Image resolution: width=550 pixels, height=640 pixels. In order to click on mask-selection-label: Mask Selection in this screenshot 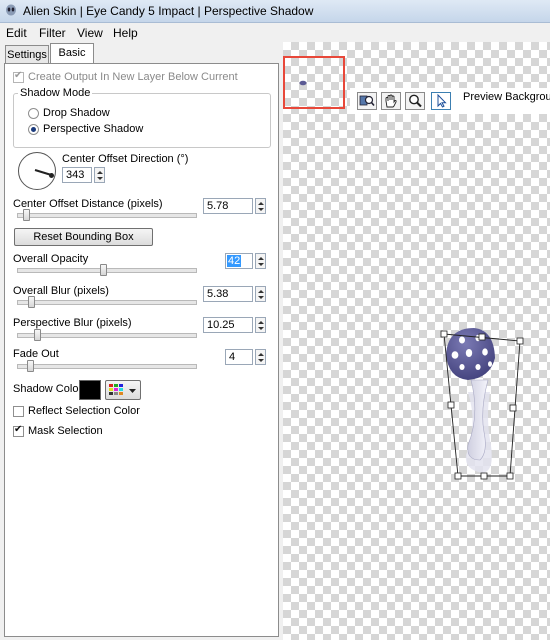, I will do `click(65, 431)`.